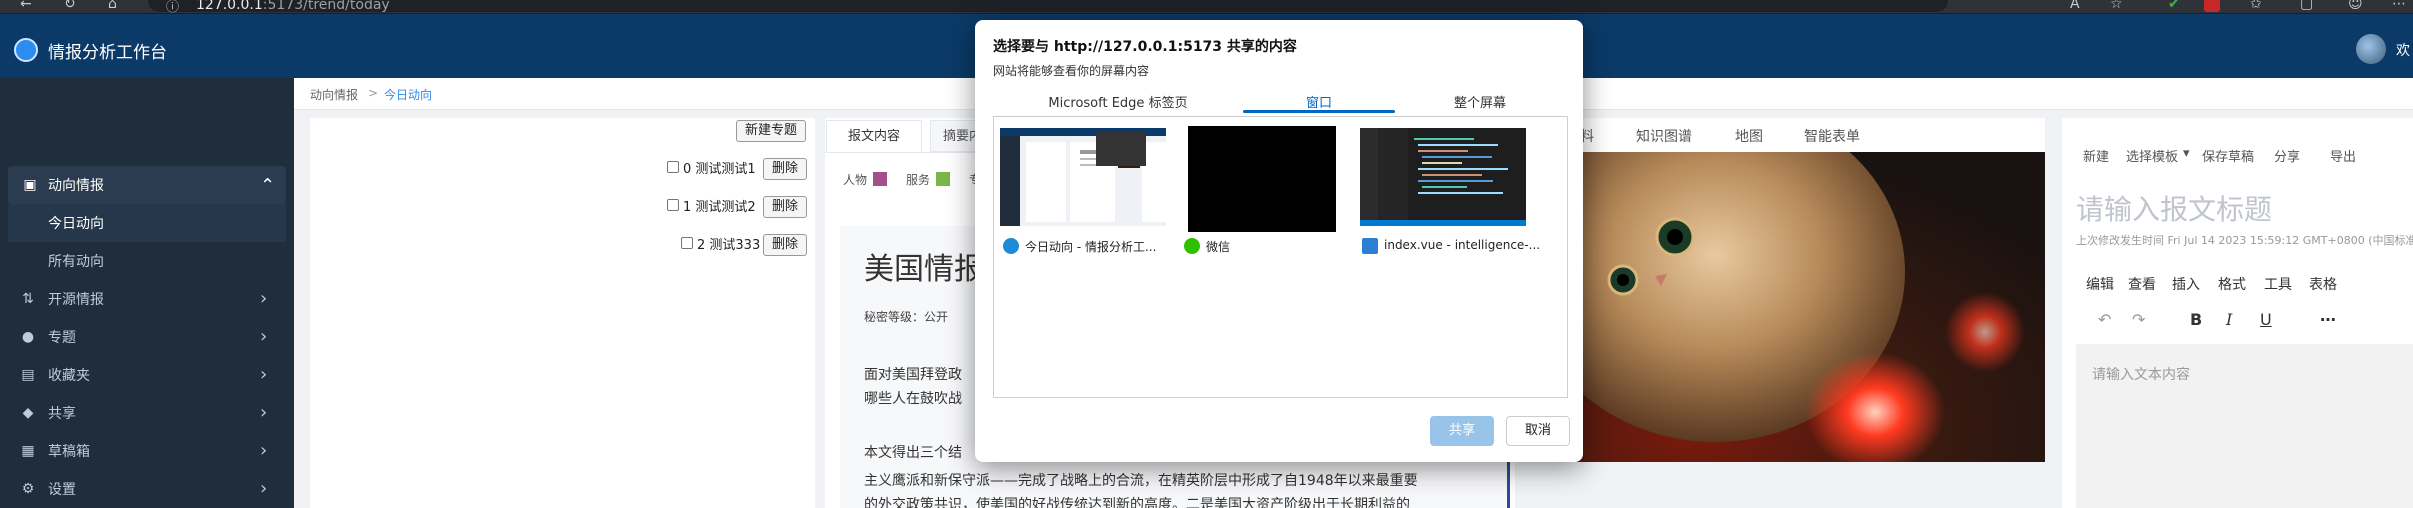 The height and width of the screenshot is (508, 2413). What do you see at coordinates (28, 489) in the screenshot?
I see `gear-icon: ⚙` at bounding box center [28, 489].